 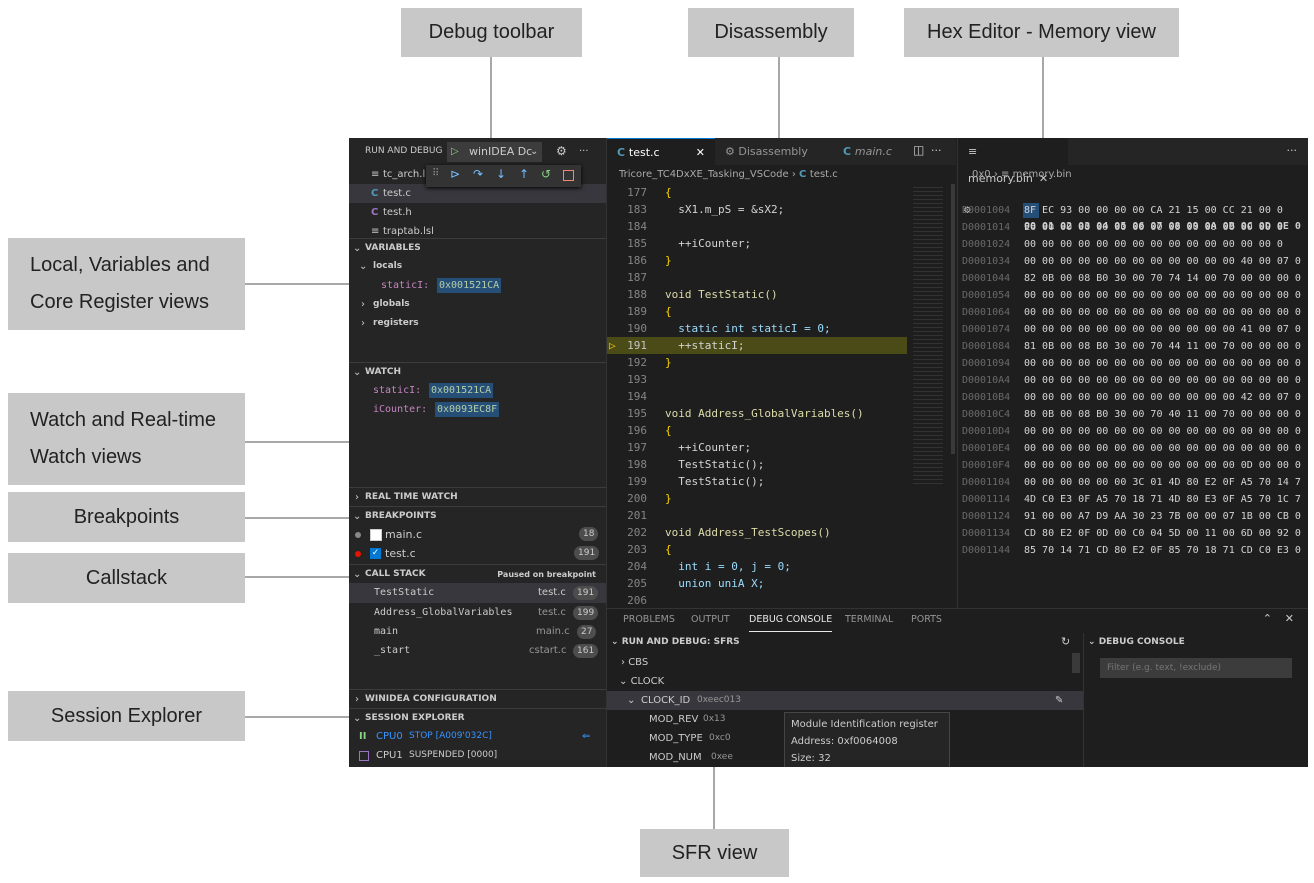 What do you see at coordinates (845, 700) in the screenshot?
I see `sfr-register-row: ⌄ CLOCK_ID 0xeec013 ✎` at bounding box center [845, 700].